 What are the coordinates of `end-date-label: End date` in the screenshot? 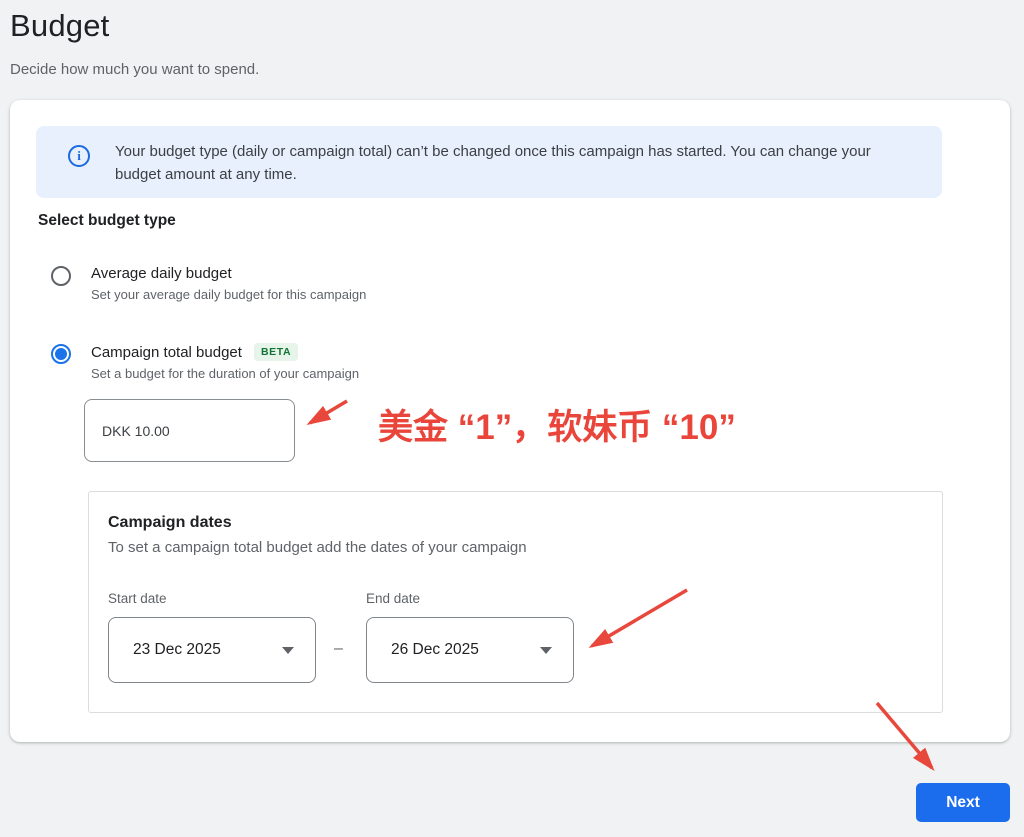 It's located at (393, 598).